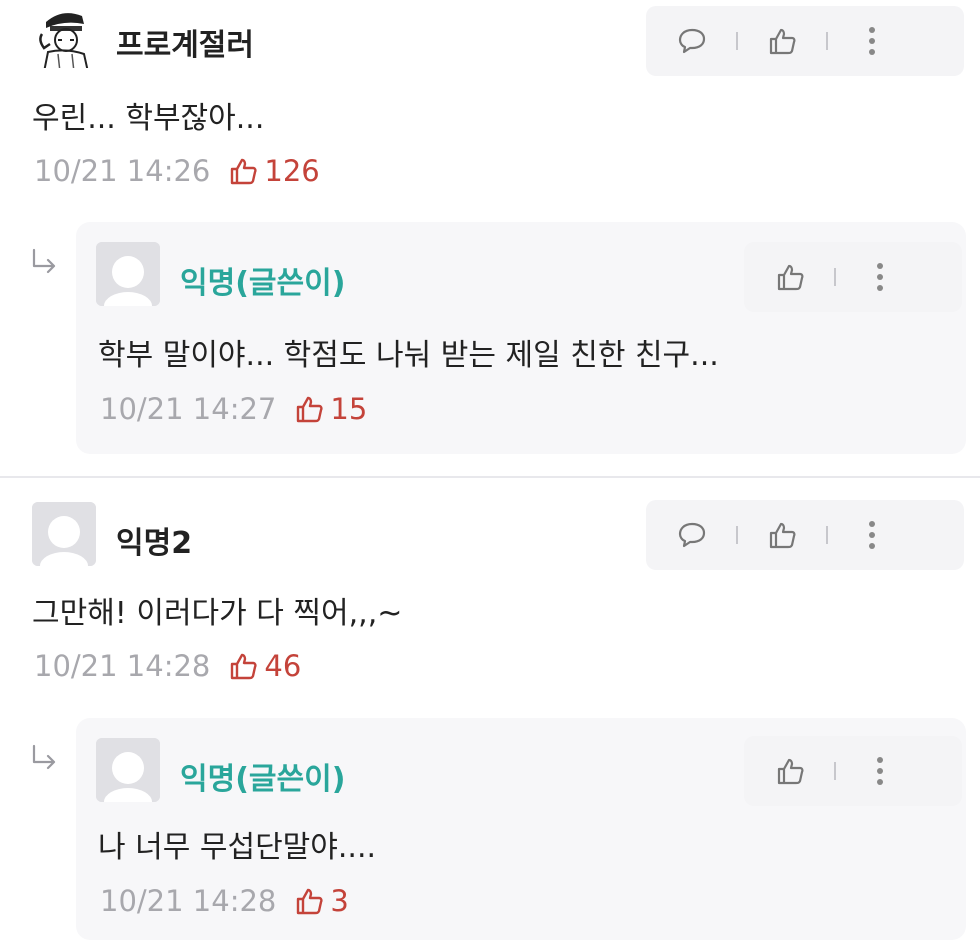 The height and width of the screenshot is (943, 980). What do you see at coordinates (490, 477) in the screenshot?
I see `comment-divider` at bounding box center [490, 477].